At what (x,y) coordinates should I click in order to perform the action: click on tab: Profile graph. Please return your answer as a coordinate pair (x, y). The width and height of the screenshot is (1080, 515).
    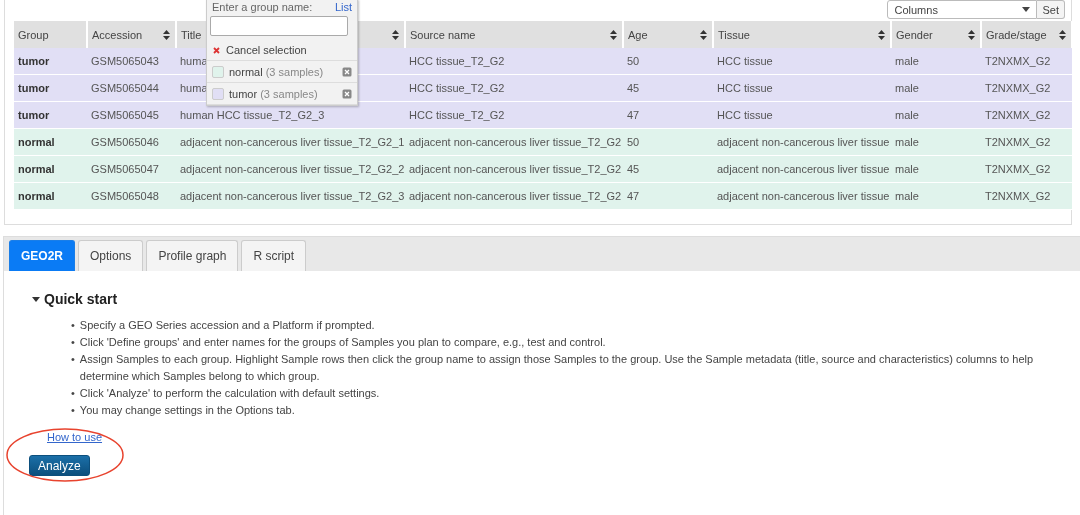
    Looking at the image, I should click on (192, 255).